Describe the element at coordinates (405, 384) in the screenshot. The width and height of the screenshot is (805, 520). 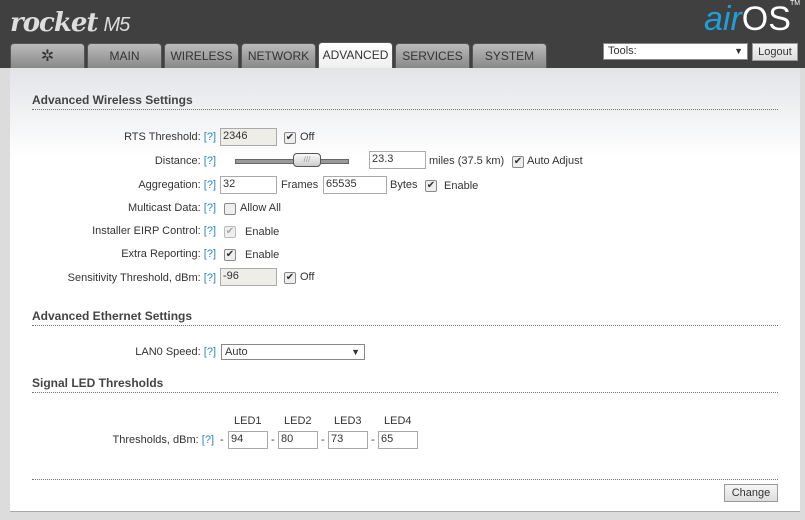
I see `section-title: Signal LED Thresholds` at that location.